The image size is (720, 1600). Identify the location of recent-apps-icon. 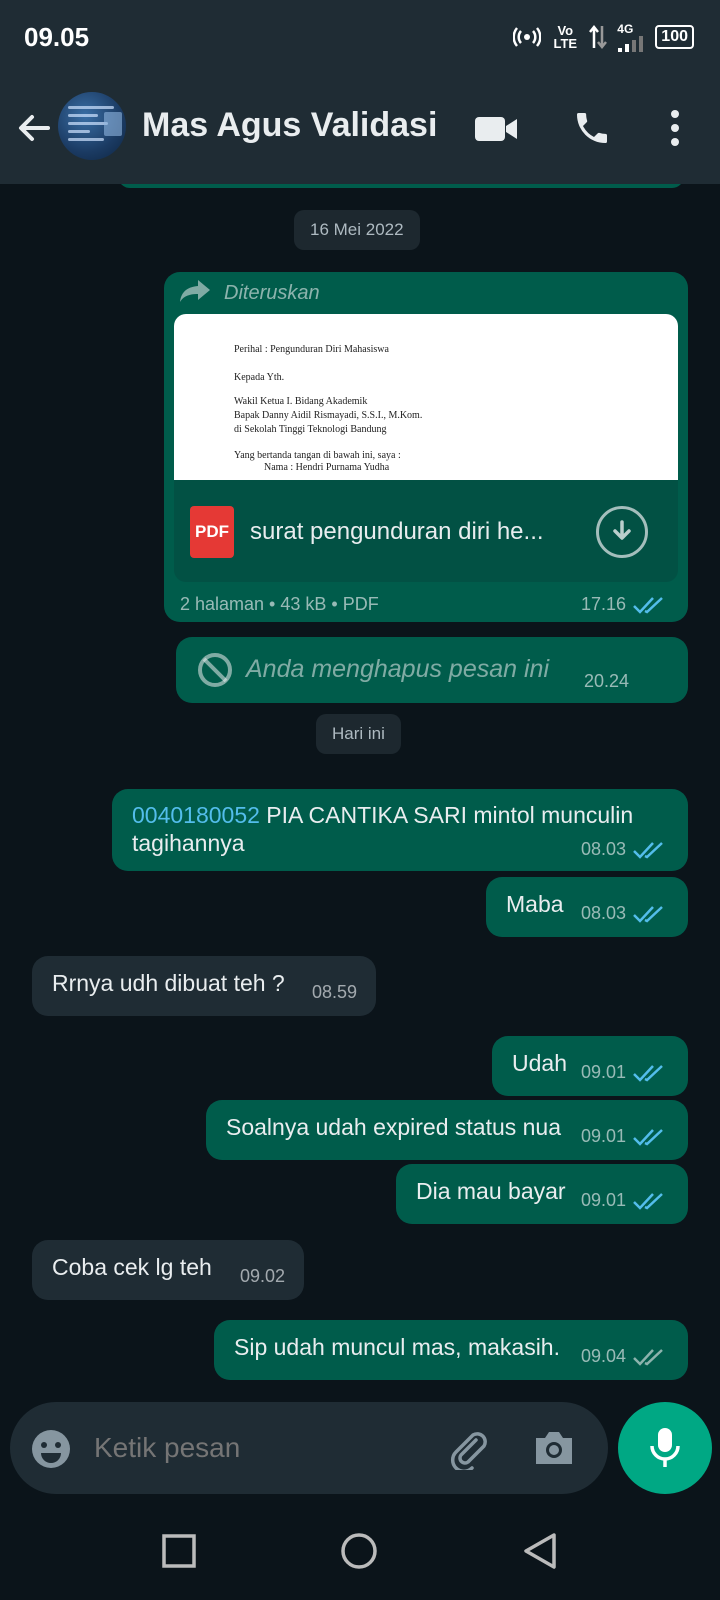
(179, 1551).